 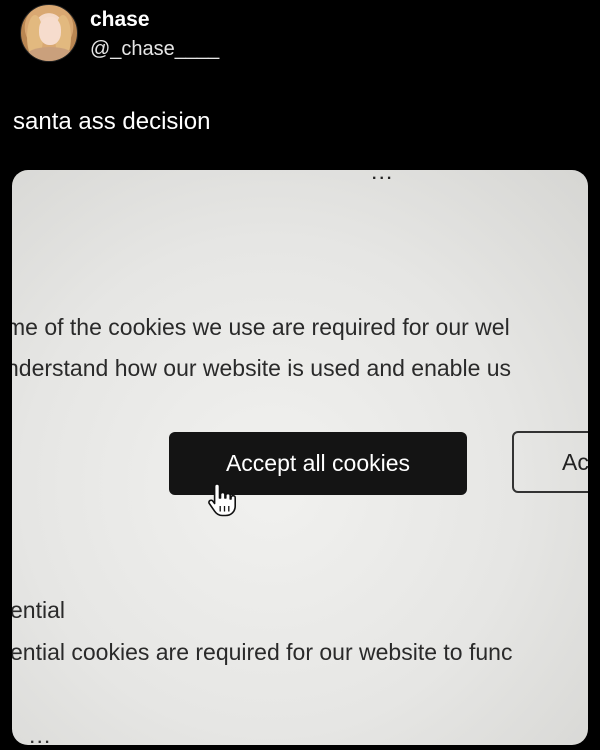 I want to click on secondary-button-label: Ac, so click(x=575, y=461).